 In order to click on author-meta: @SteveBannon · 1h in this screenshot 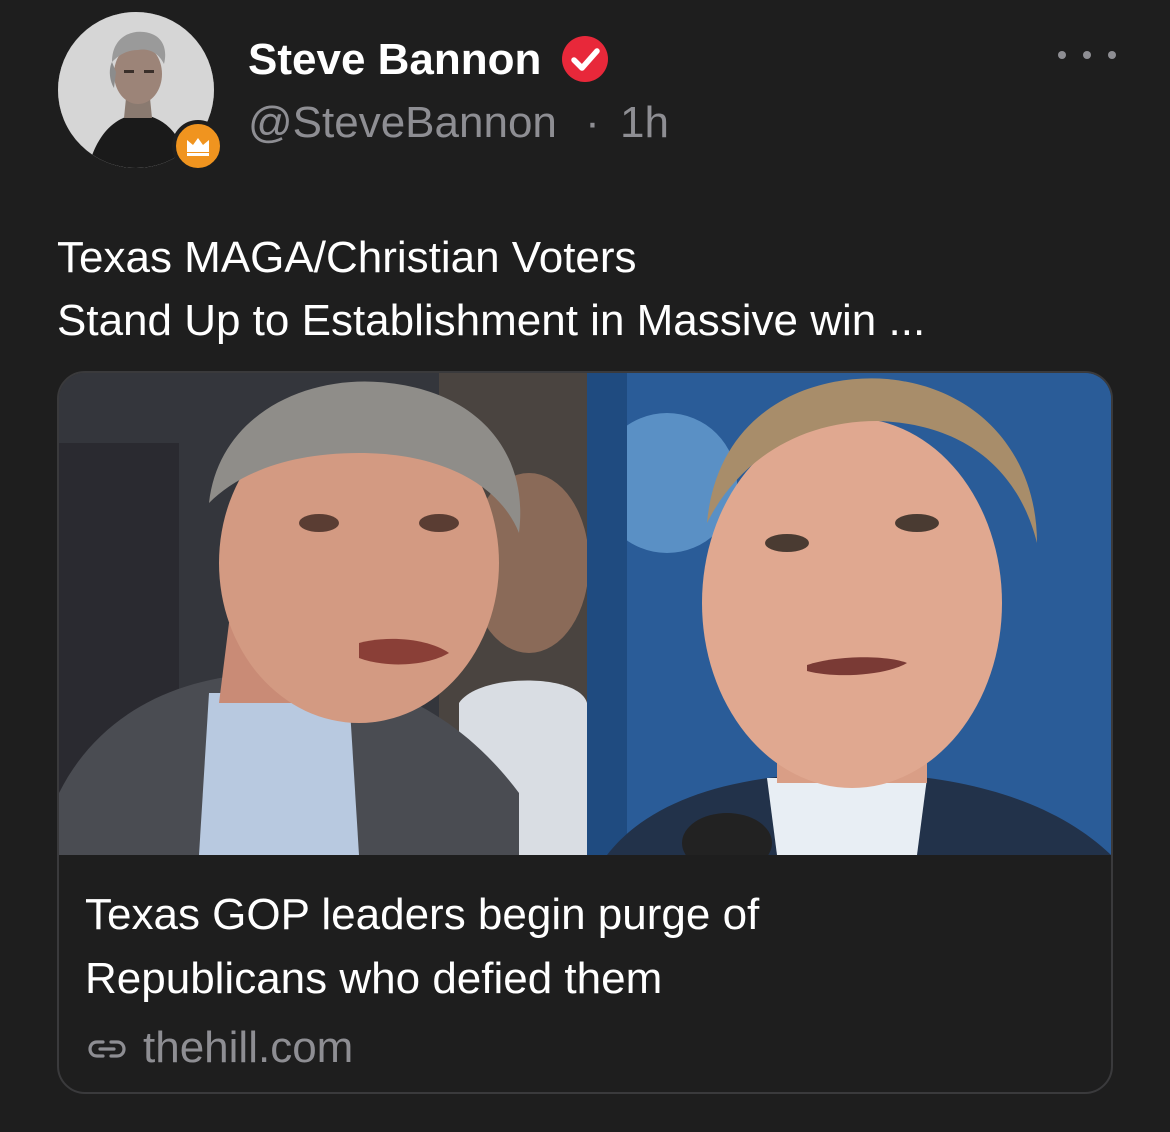, I will do `click(458, 123)`.